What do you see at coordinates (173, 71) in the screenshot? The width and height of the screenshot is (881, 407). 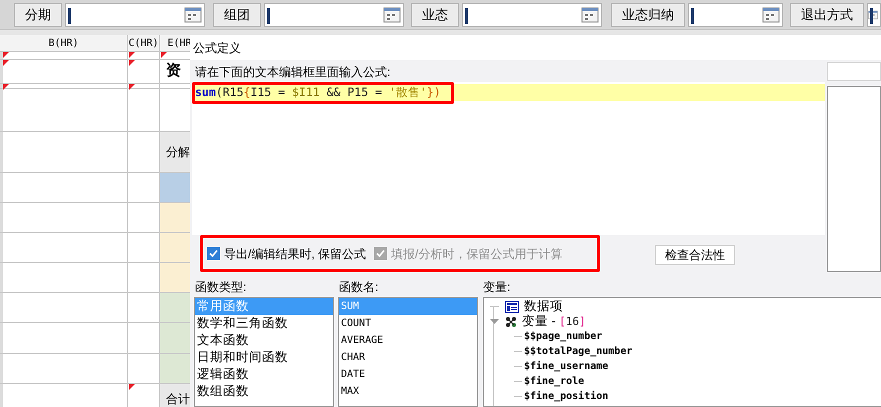 I see `cell-text: 资` at bounding box center [173, 71].